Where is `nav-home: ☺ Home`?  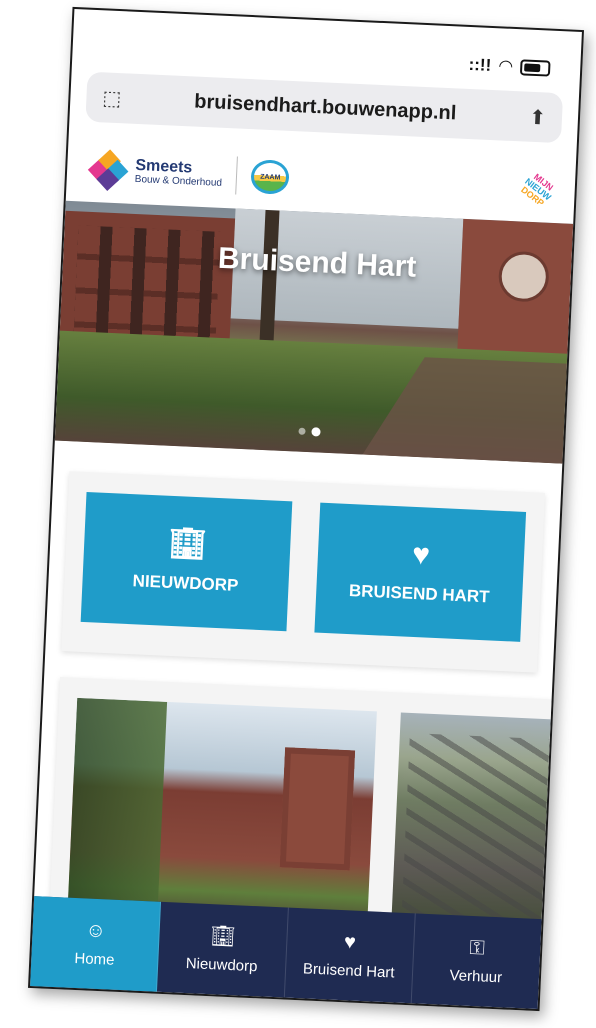
nav-home: ☺ Home is located at coordinates (96, 944).